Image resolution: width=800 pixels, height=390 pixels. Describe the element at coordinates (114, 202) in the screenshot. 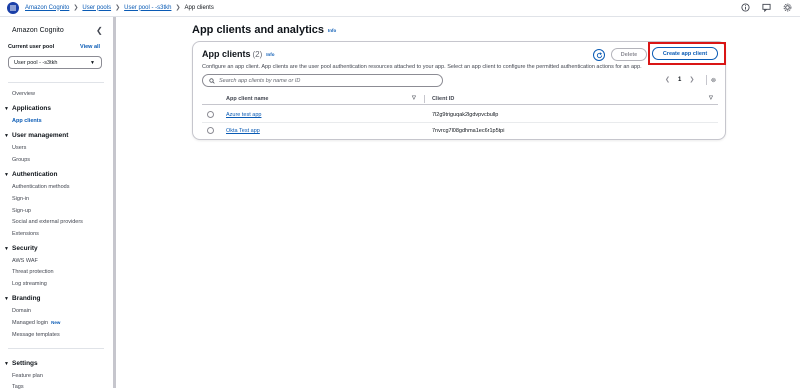

I see `sidebar-scrollbar` at that location.